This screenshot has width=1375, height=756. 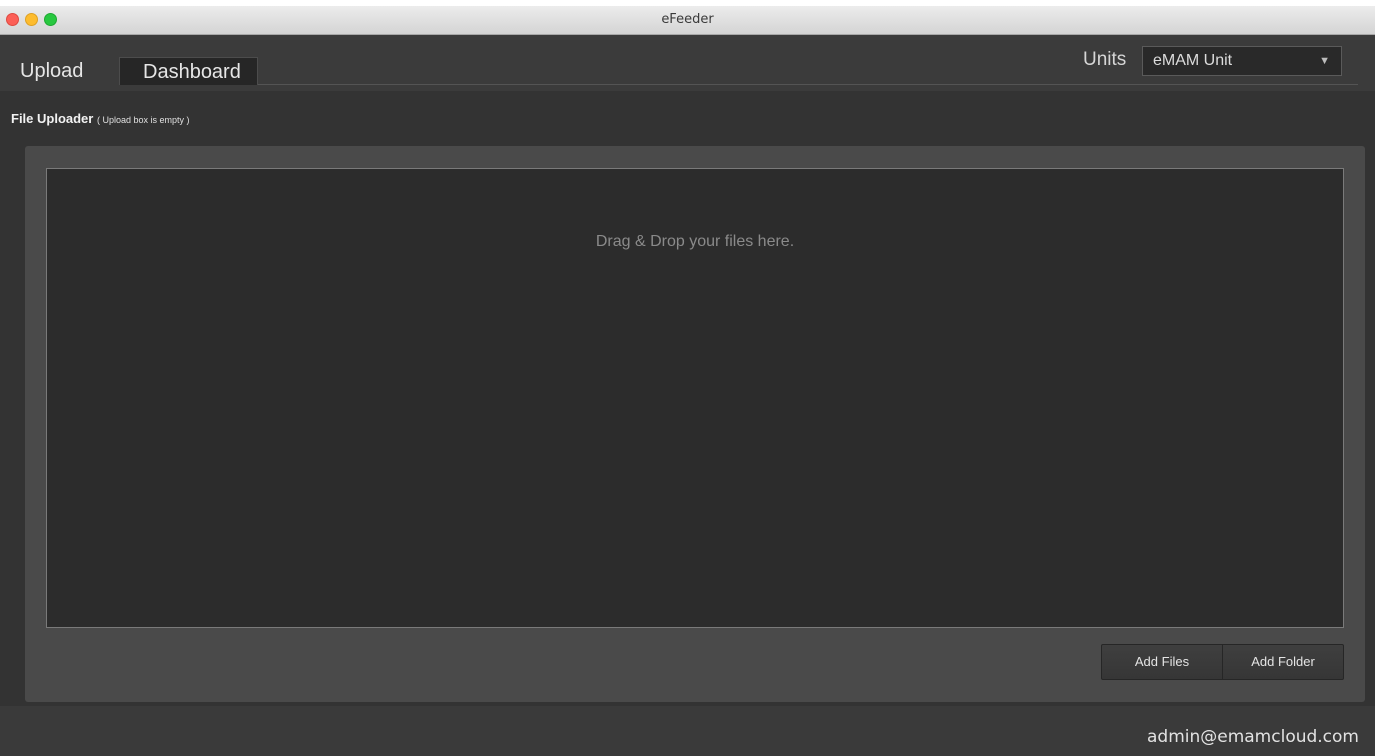 I want to click on add-folder-button: Add Folder, so click(x=1282, y=662).